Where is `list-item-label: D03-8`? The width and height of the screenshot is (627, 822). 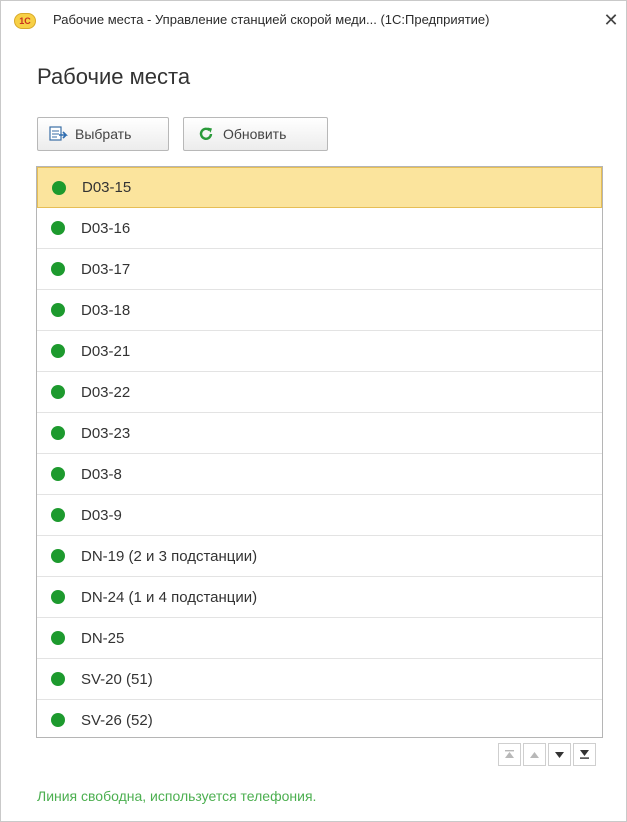 list-item-label: D03-8 is located at coordinates (101, 474).